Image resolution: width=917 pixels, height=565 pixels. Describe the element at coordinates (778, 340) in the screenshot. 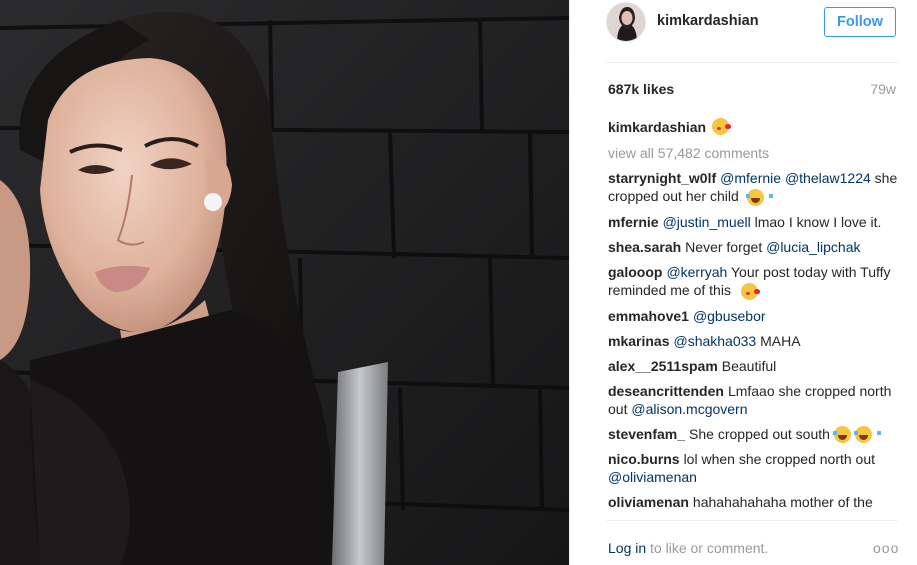

I see `comment-text: MAHA` at that location.